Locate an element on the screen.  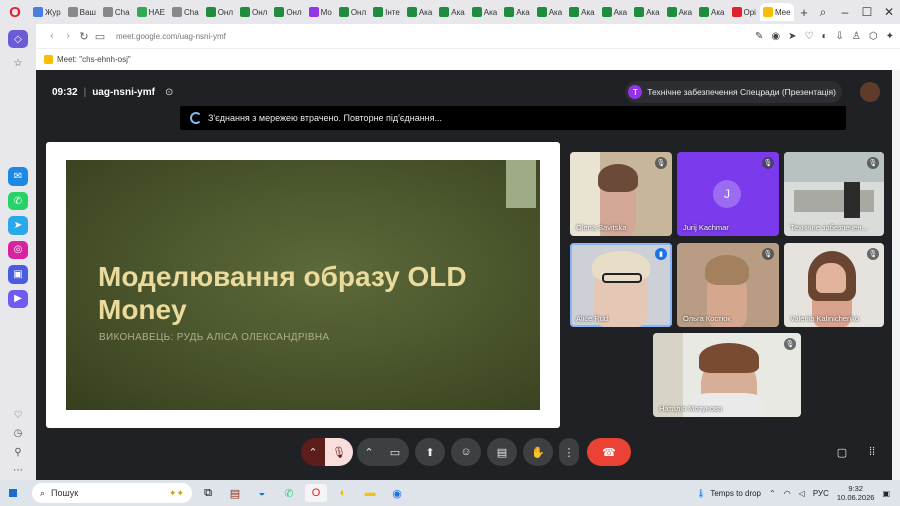
camera-toggle-button: ▭ is located at coordinates (395, 452).